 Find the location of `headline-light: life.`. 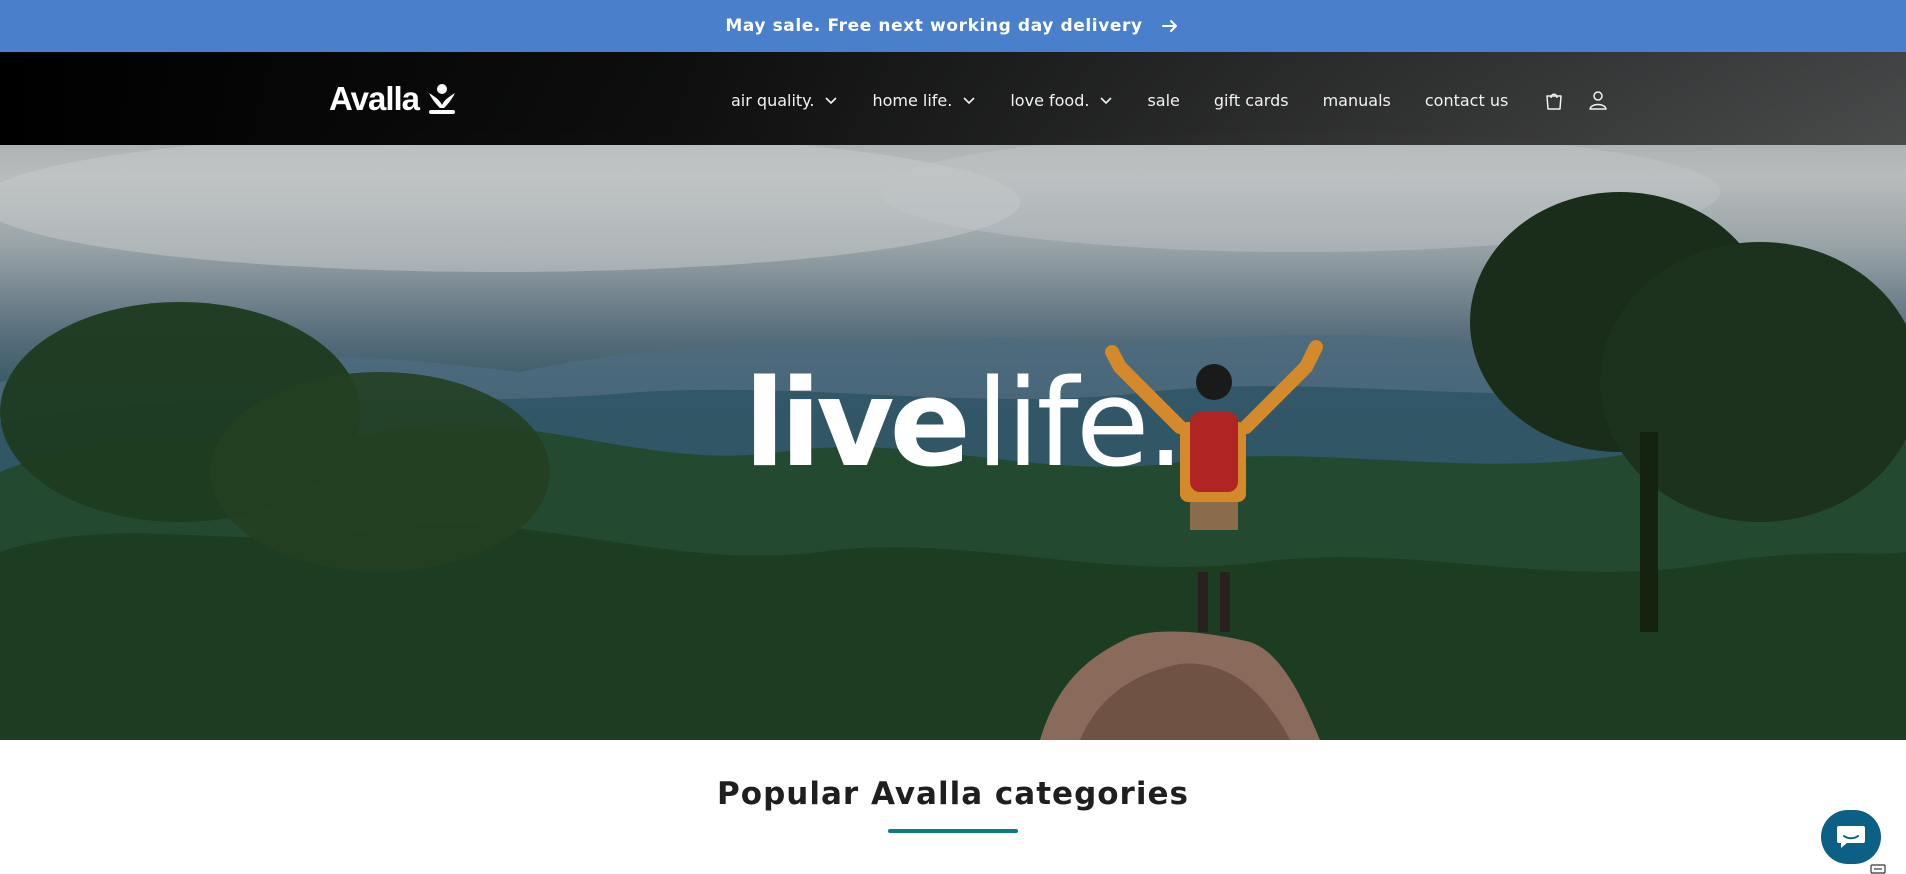

headline-light: life. is located at coordinates (1080, 424).